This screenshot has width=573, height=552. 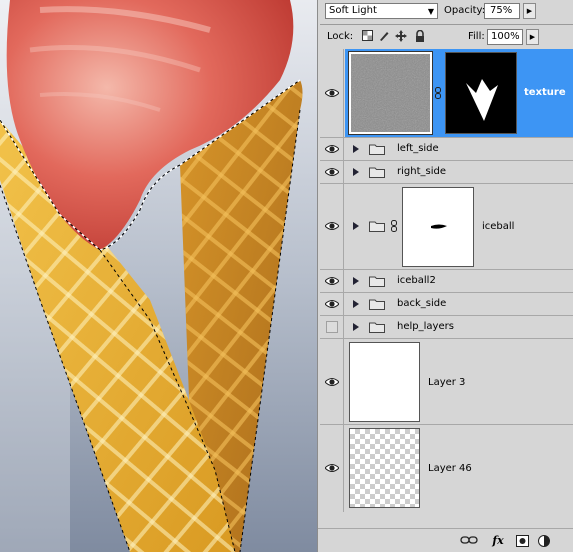 What do you see at coordinates (438, 227) in the screenshot?
I see `group-mask-thumbnail` at bounding box center [438, 227].